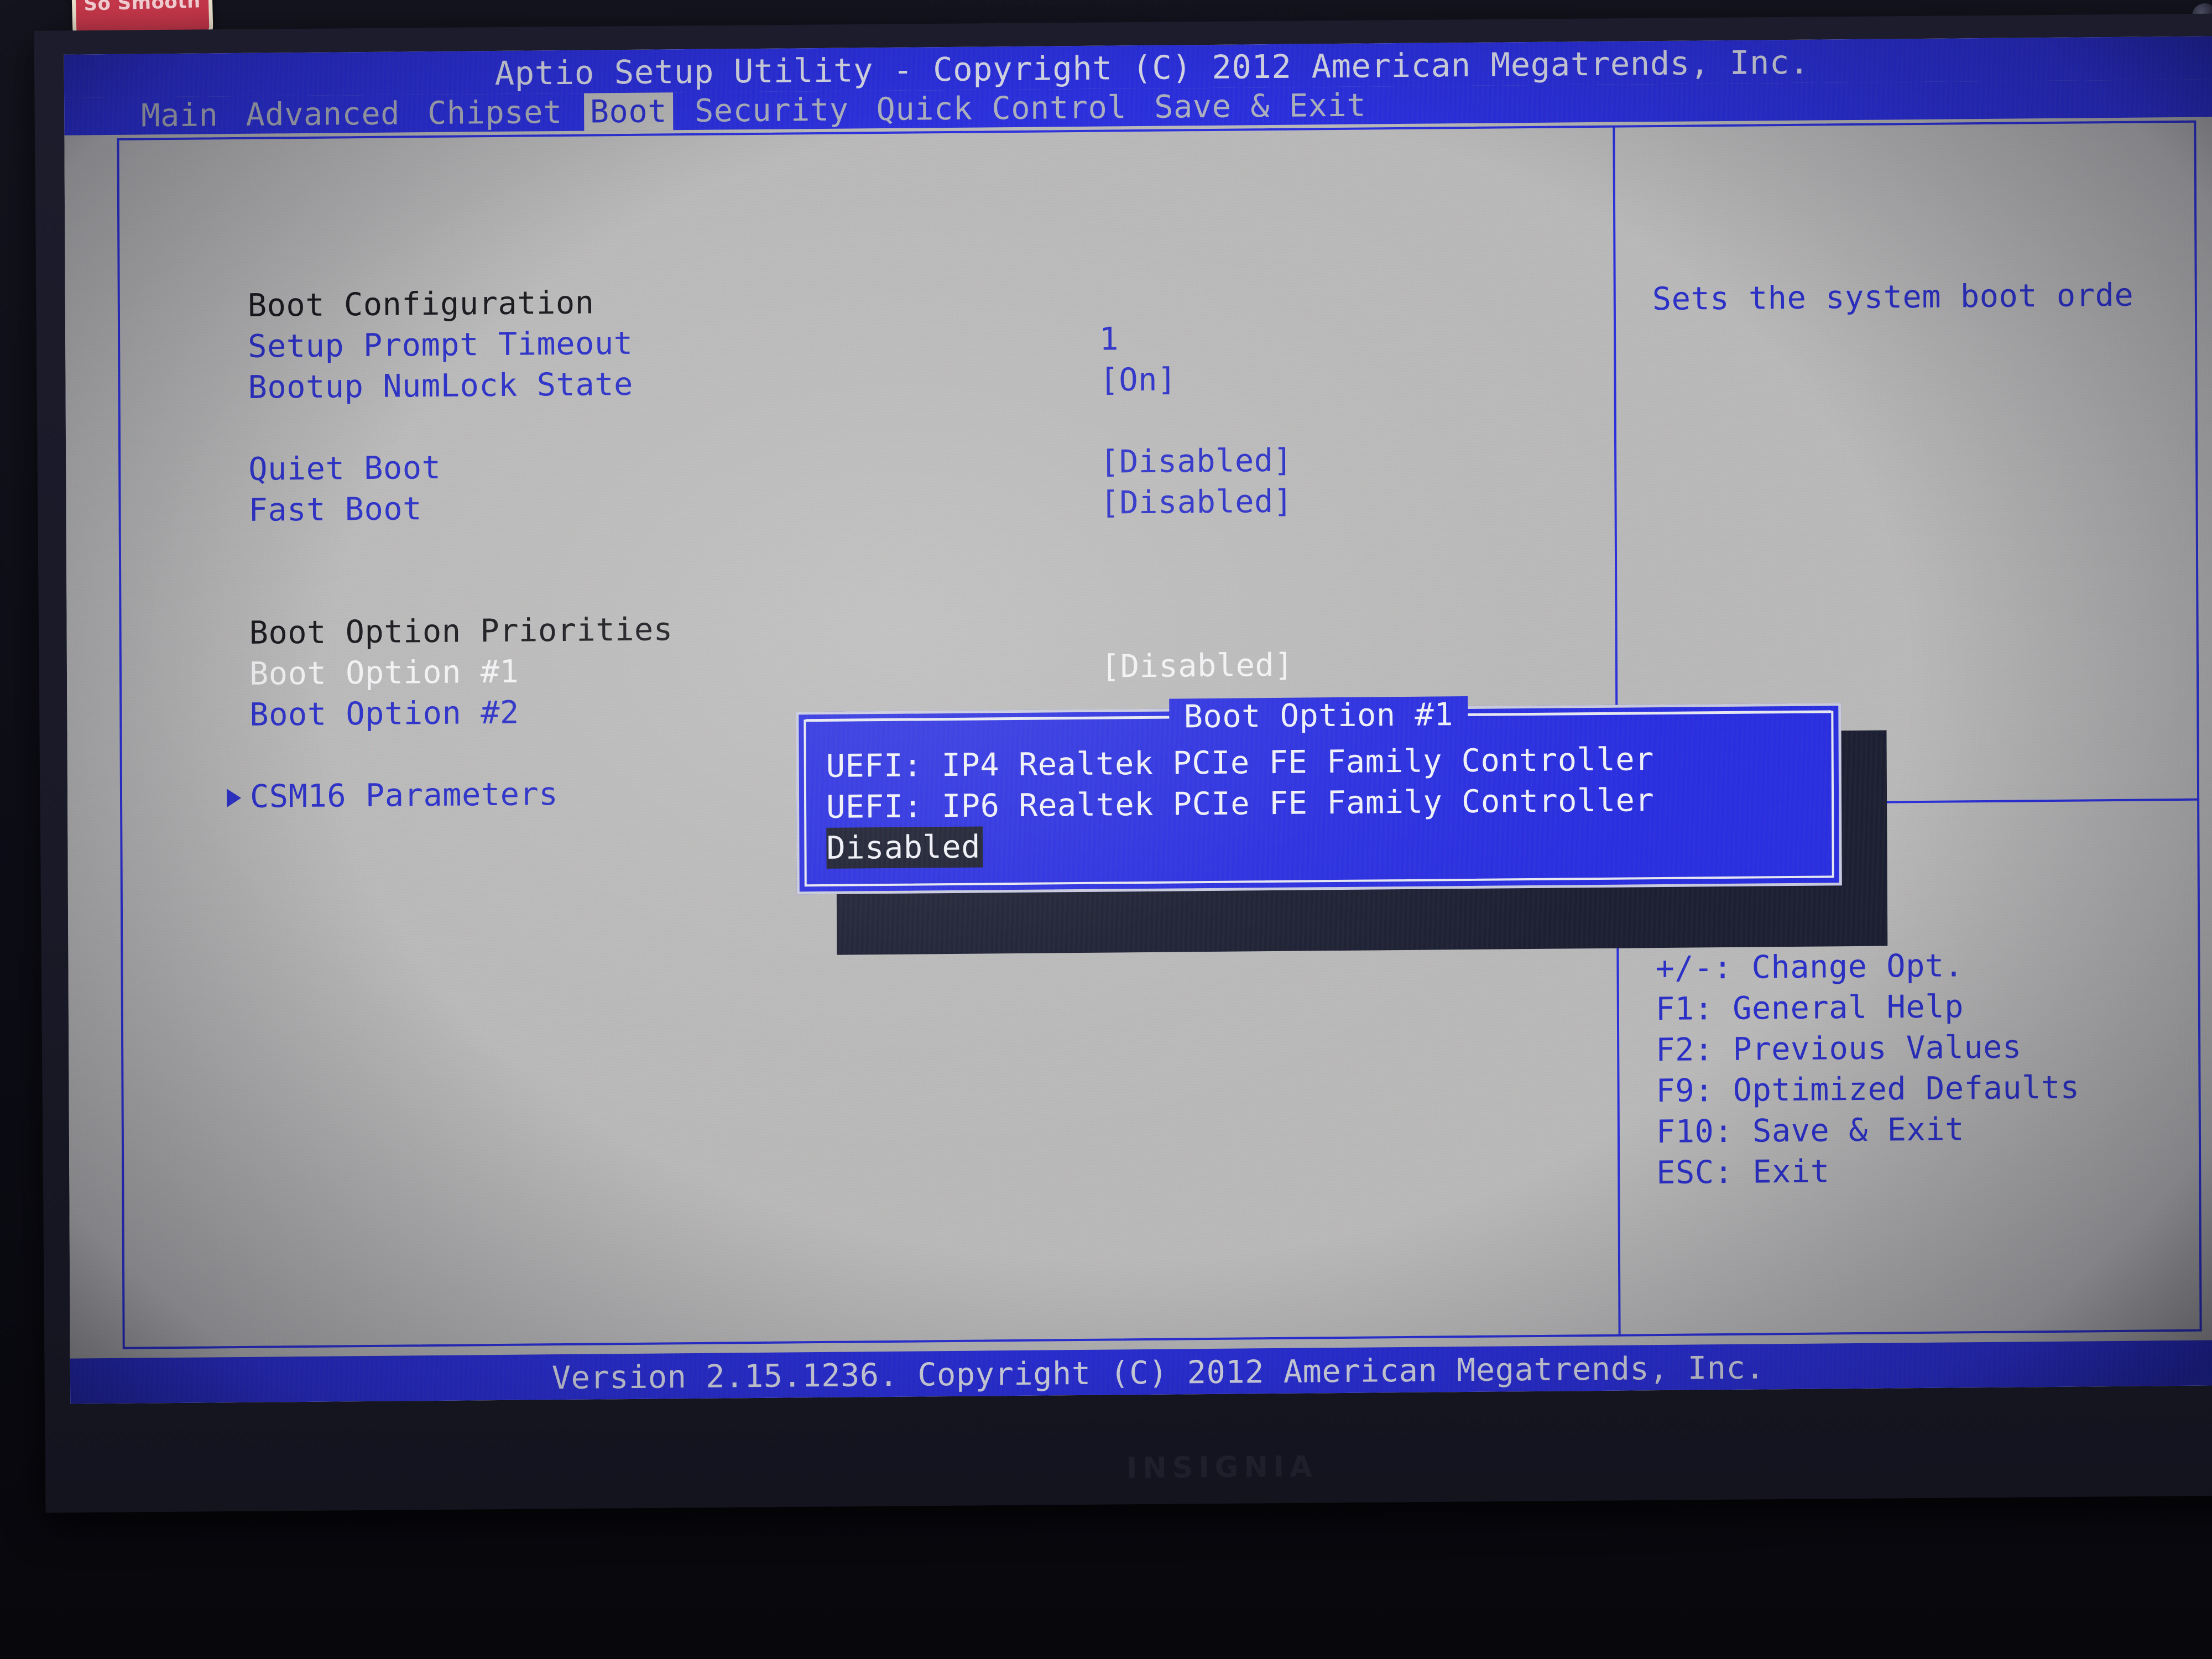  What do you see at coordinates (421, 304) in the screenshot?
I see `section-label: Boot Configuration` at bounding box center [421, 304].